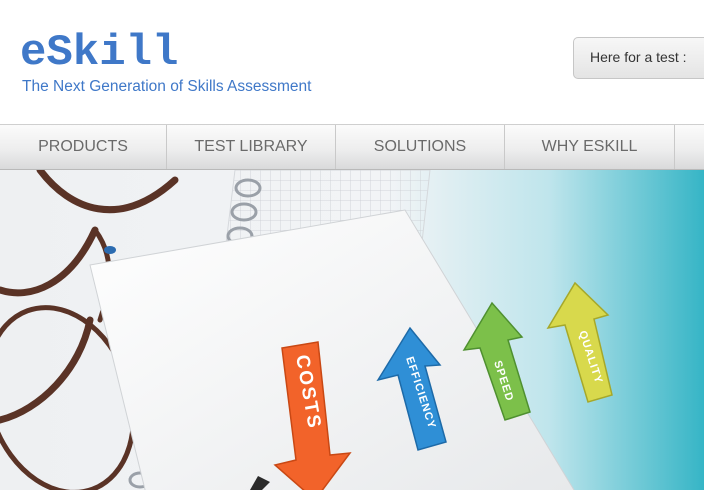 The height and width of the screenshot is (490, 704). I want to click on nav-item-solutions: SOLUTIONS, so click(420, 147).